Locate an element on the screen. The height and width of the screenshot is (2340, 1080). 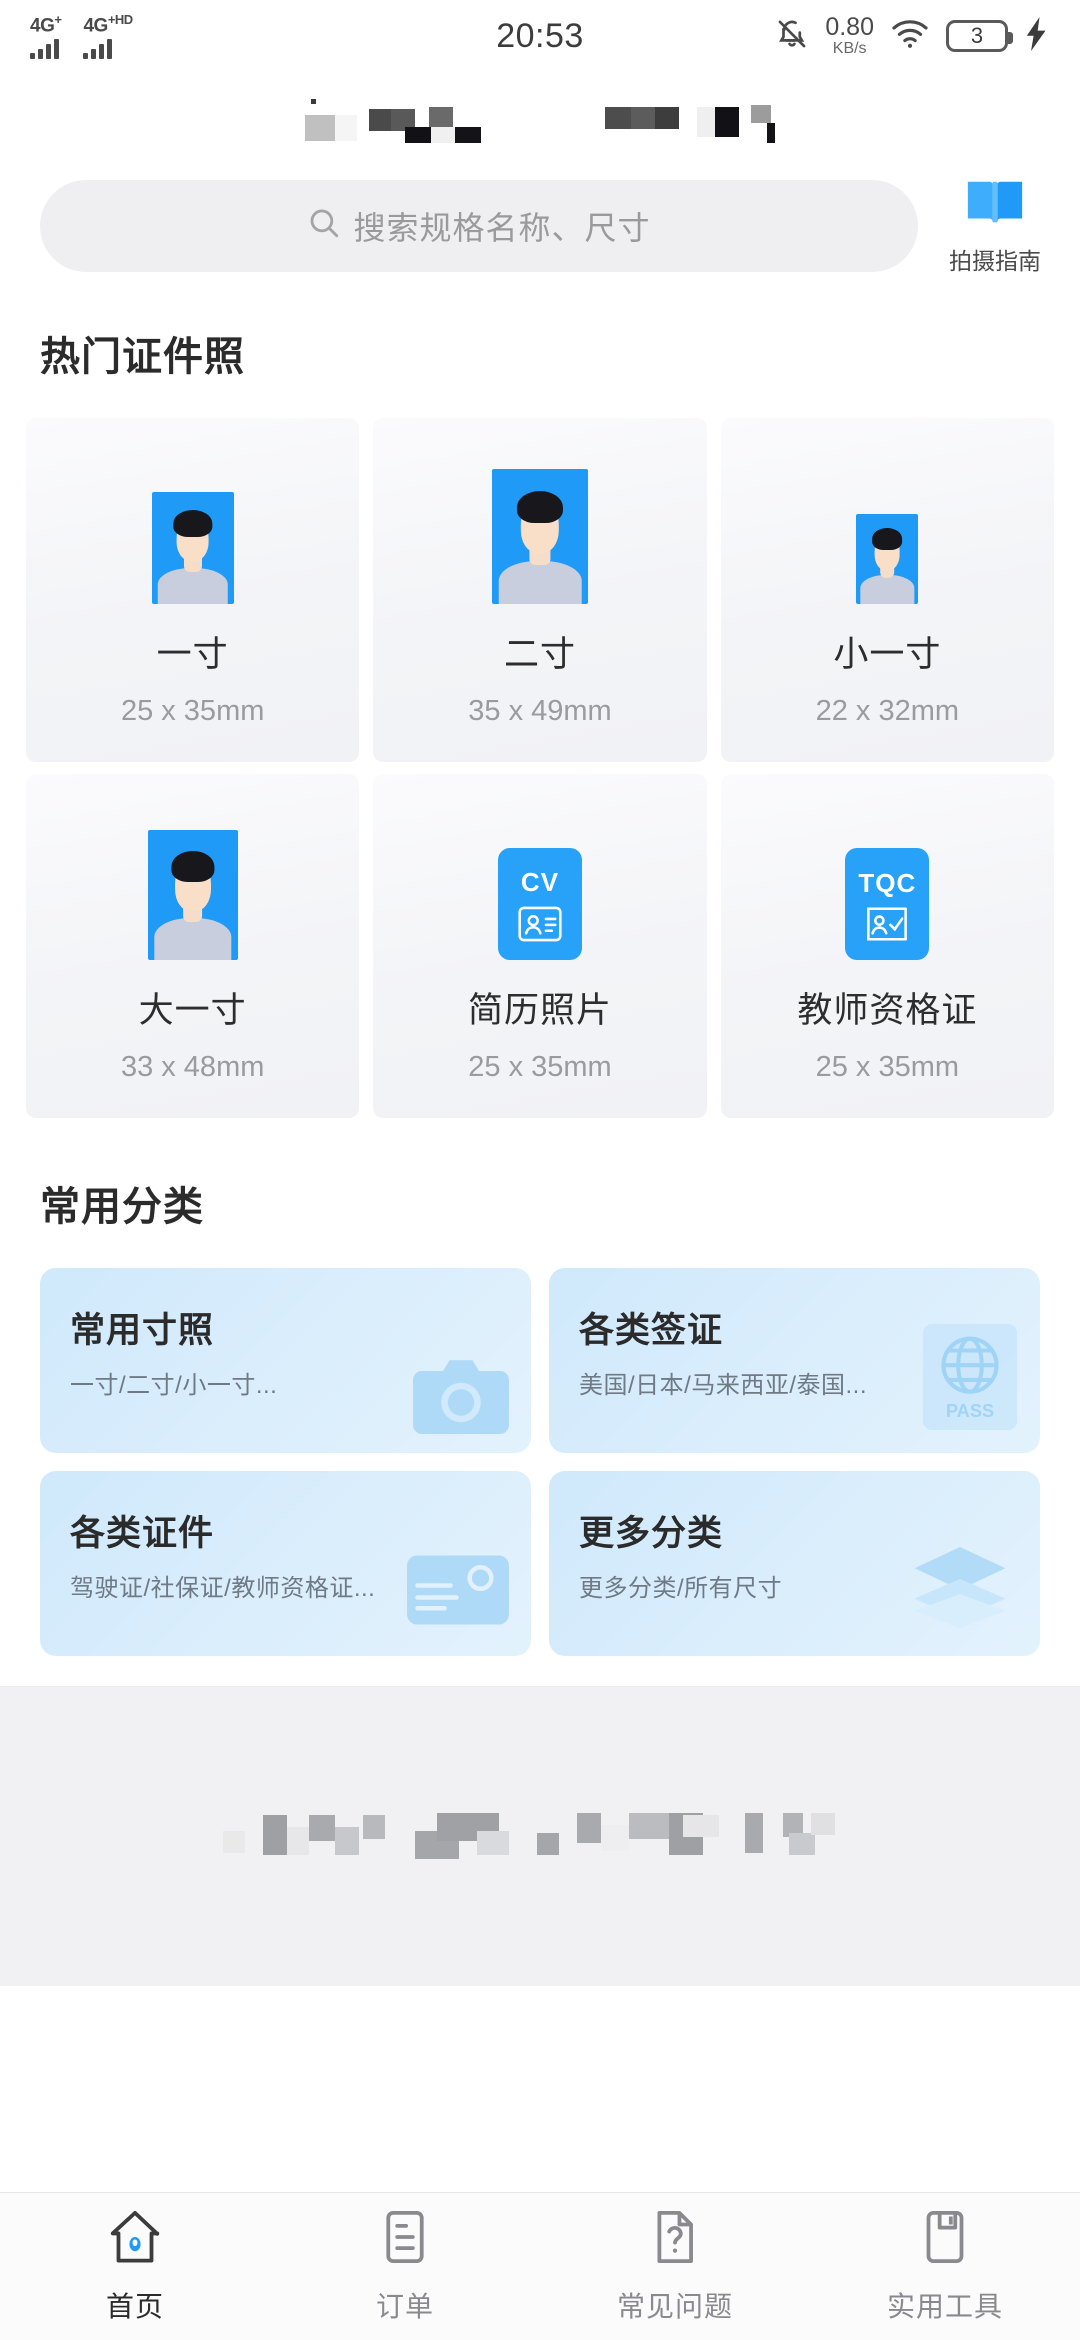
category-card-visa: 各类签证 美国/日本/马来西亚/泰国... PASS is located at coordinates (794, 1360).